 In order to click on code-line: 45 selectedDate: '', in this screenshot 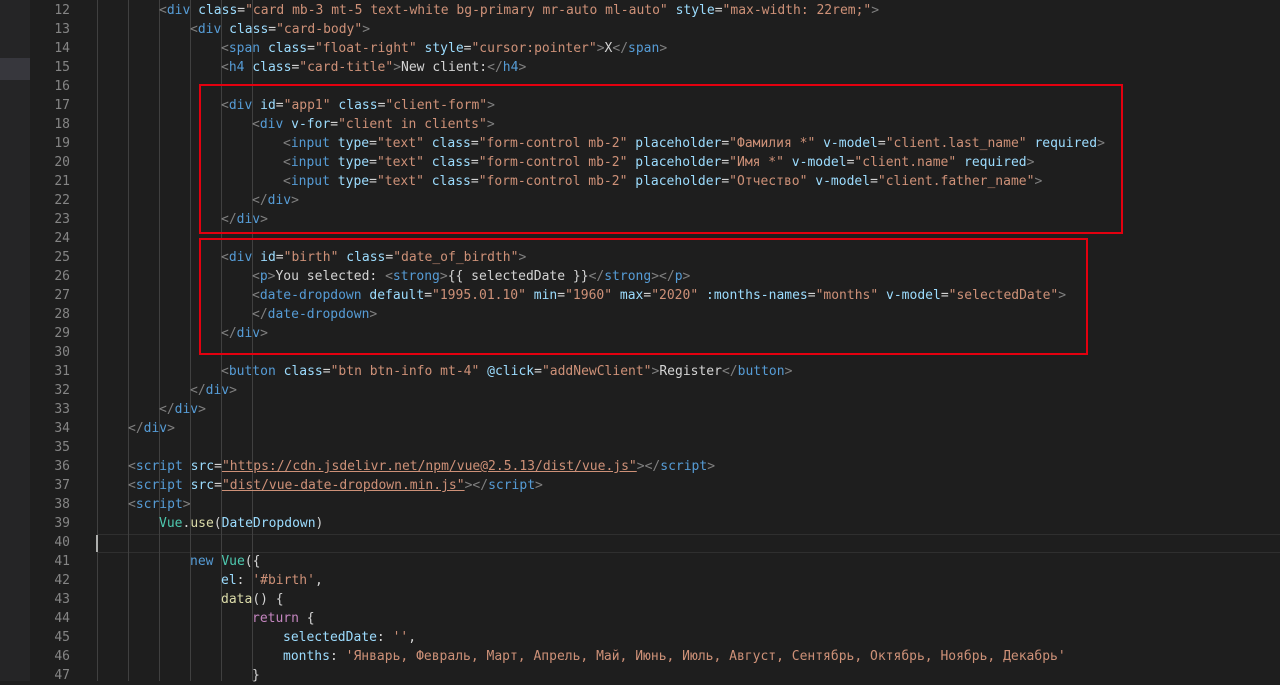, I will do `click(640, 637)`.